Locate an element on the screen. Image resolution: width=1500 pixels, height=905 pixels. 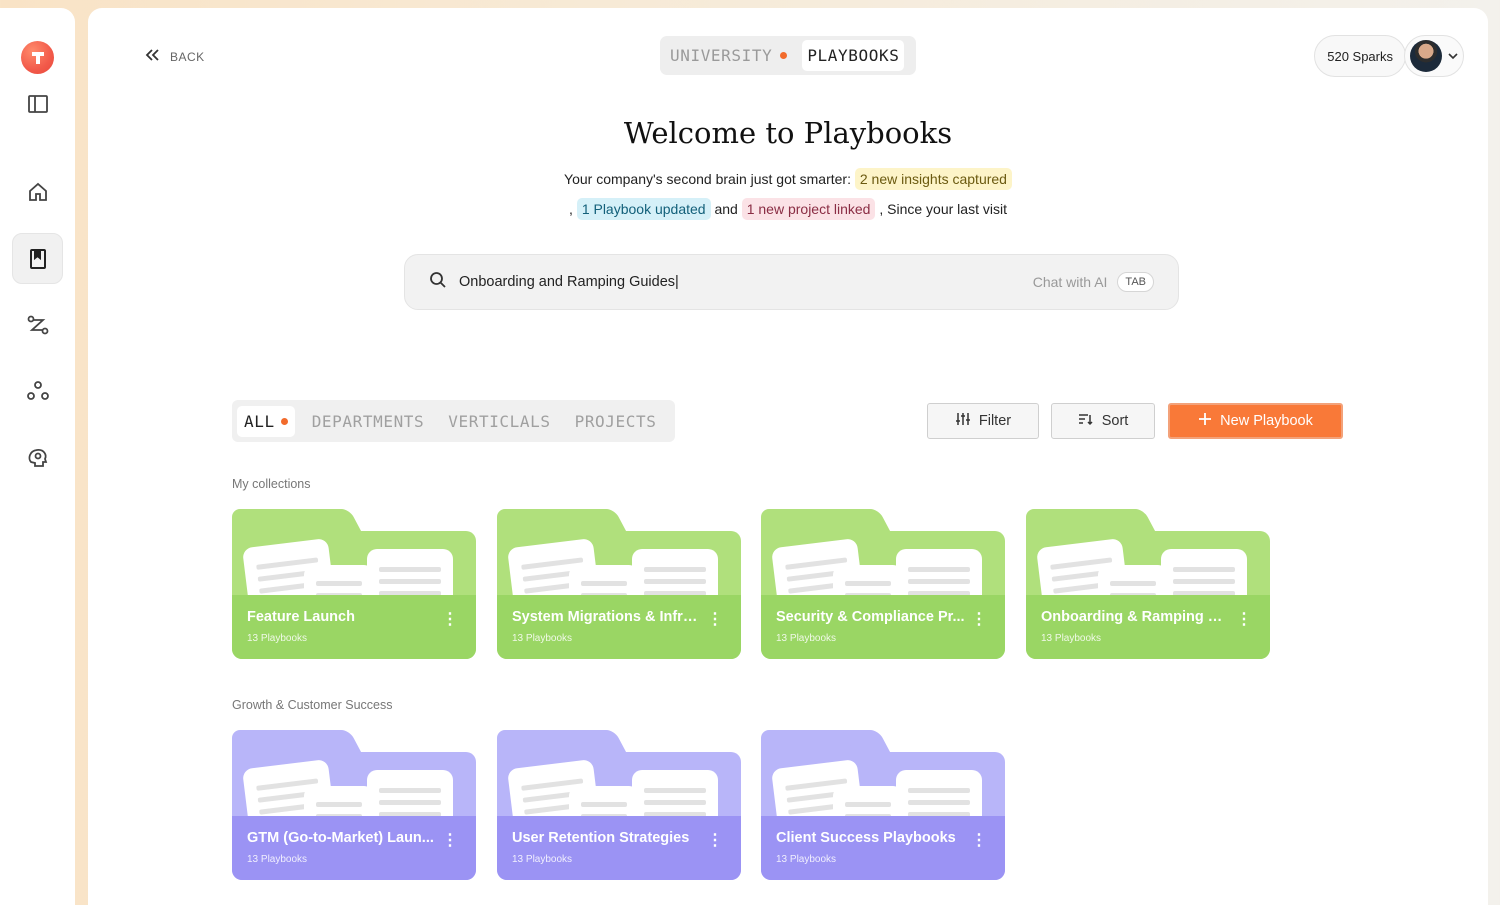
double-chevron-left-icon is located at coordinates (152, 56).